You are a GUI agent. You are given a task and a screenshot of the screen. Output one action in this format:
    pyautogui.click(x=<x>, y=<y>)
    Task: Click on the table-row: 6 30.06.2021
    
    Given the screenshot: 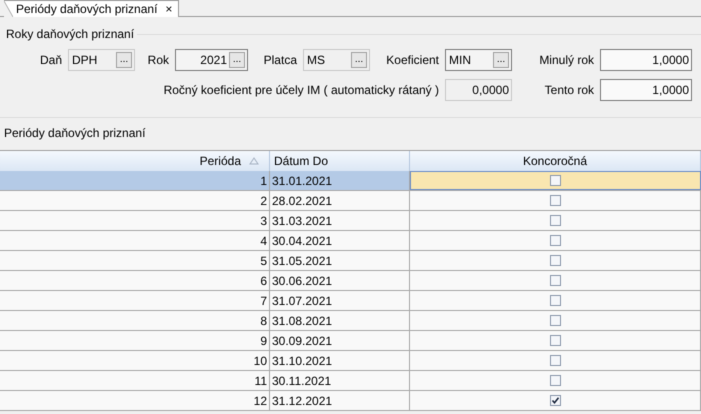 What is the action you would take?
    pyautogui.click(x=350, y=281)
    